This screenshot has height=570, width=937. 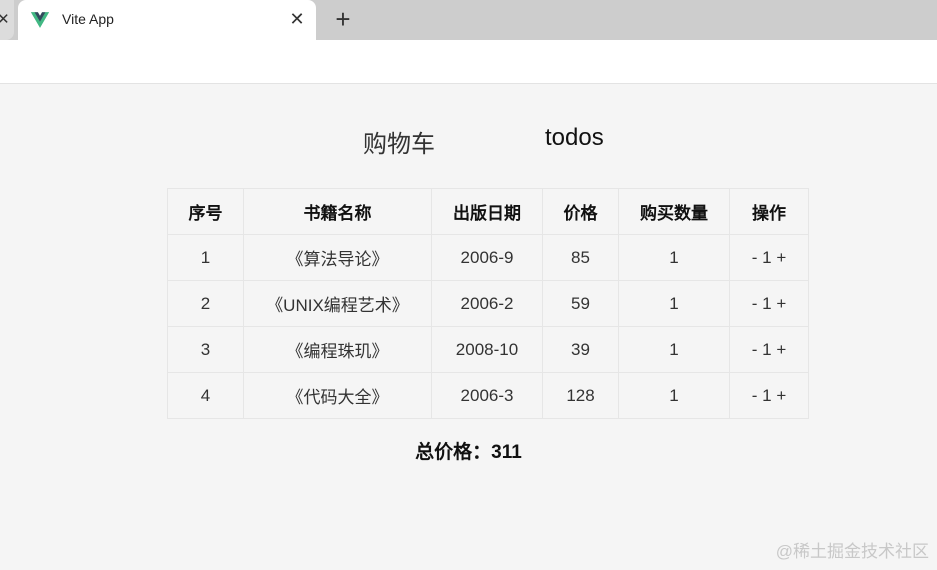 I want to click on header-index: 序号, so click(x=205, y=211).